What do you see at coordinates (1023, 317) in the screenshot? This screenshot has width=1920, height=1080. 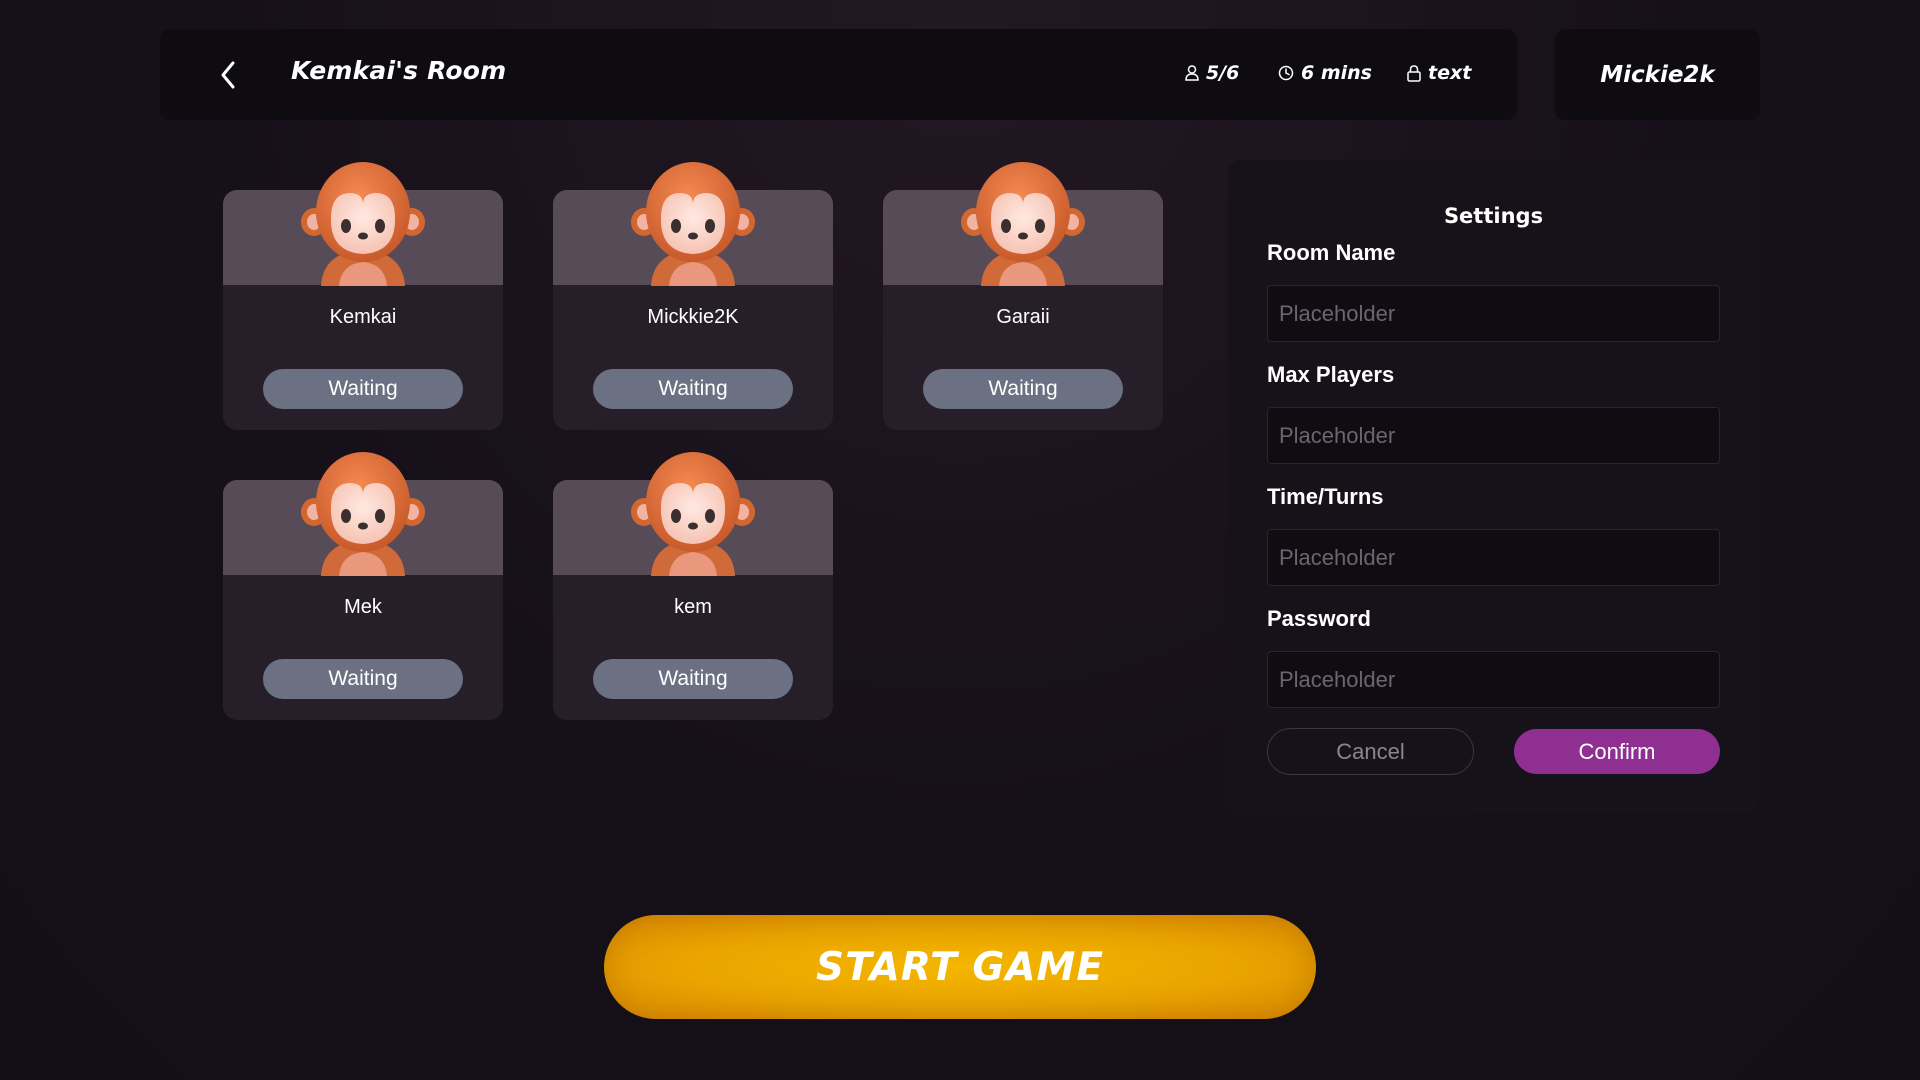 I see `player-name: Garaii` at bounding box center [1023, 317].